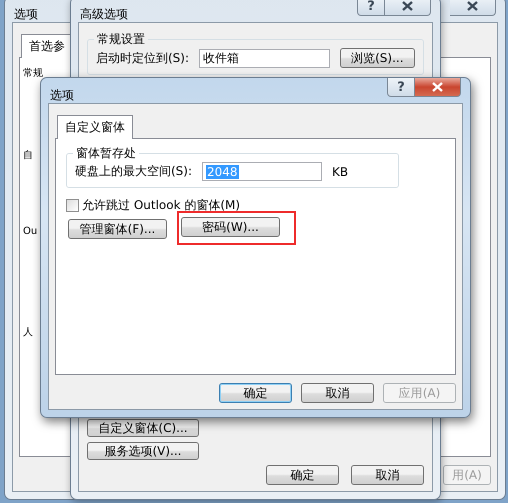  I want to click on input-field: 收件箱, so click(264, 58).